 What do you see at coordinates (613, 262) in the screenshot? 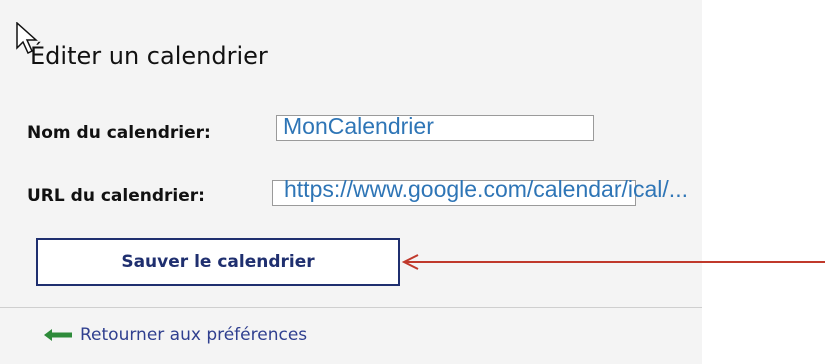
I see `red-arrow-annotation` at bounding box center [613, 262].